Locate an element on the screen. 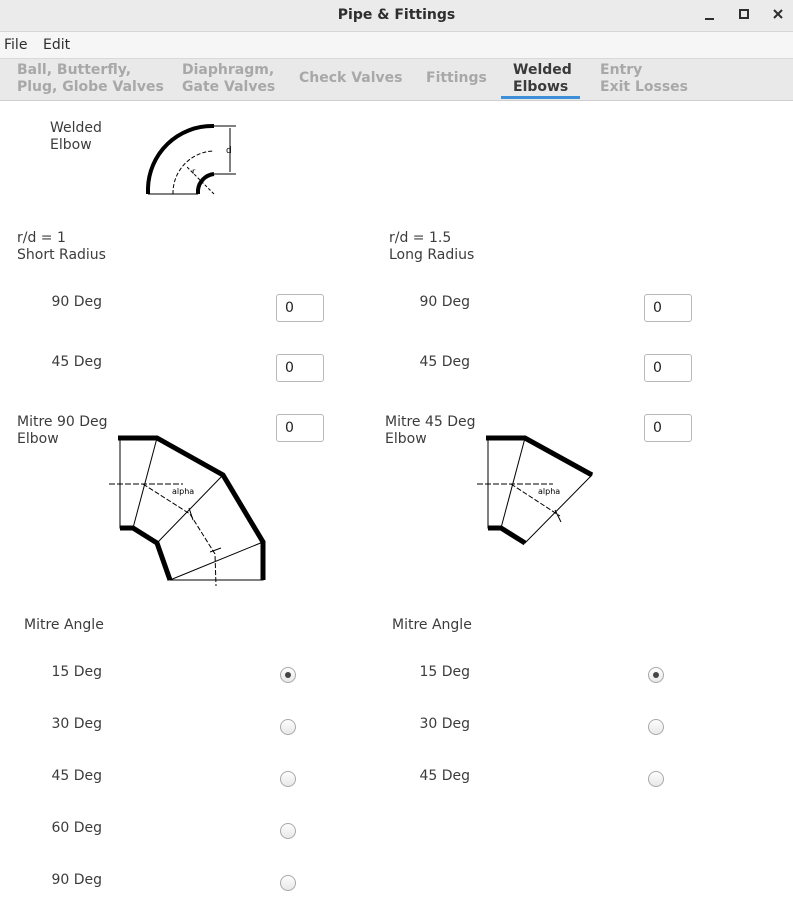  mitre-45-option-15-label: 15 Deg is located at coordinates (444, 672).